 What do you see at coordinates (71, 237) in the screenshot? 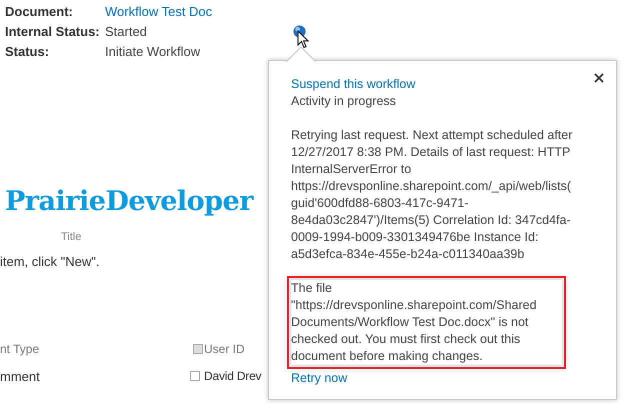
I see `column-header: Title` at bounding box center [71, 237].